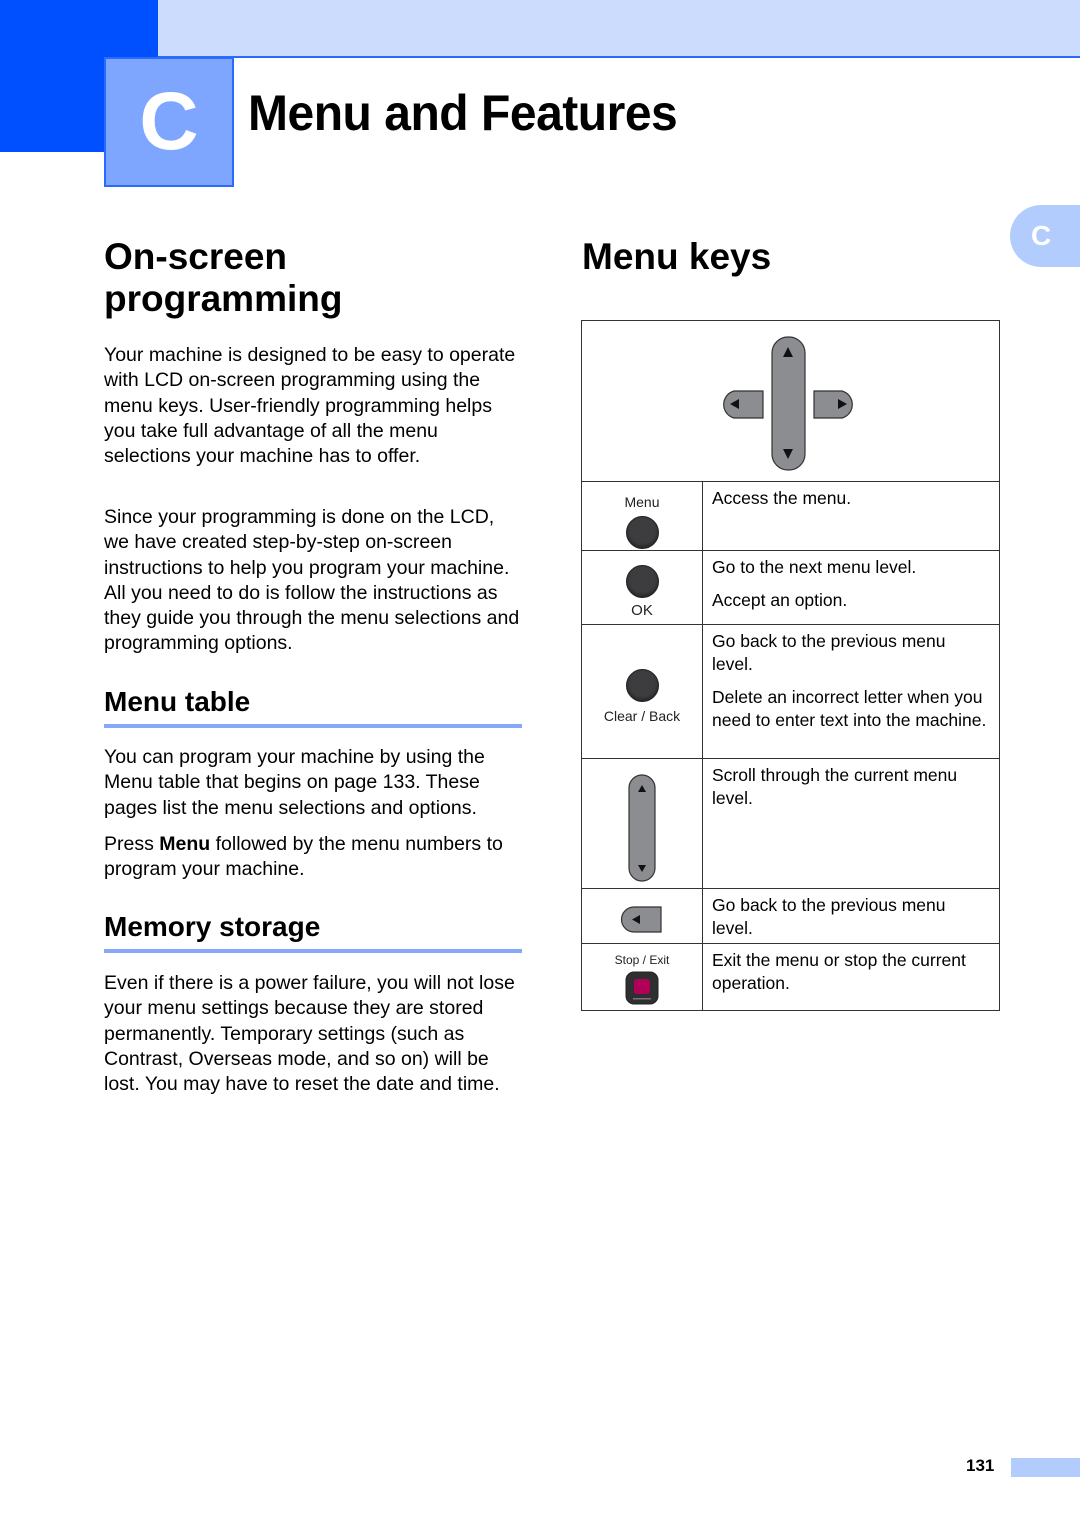  What do you see at coordinates (677, 256) in the screenshot?
I see `section-title-menu-keys: Menu keys` at bounding box center [677, 256].